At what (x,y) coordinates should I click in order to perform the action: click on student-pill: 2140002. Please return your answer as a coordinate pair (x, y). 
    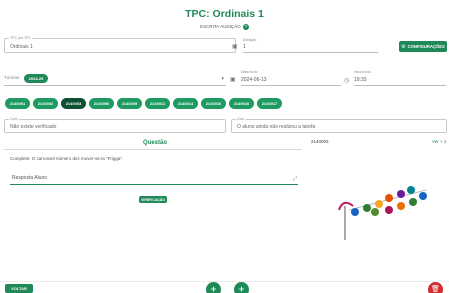
    Looking at the image, I should click on (45, 103).